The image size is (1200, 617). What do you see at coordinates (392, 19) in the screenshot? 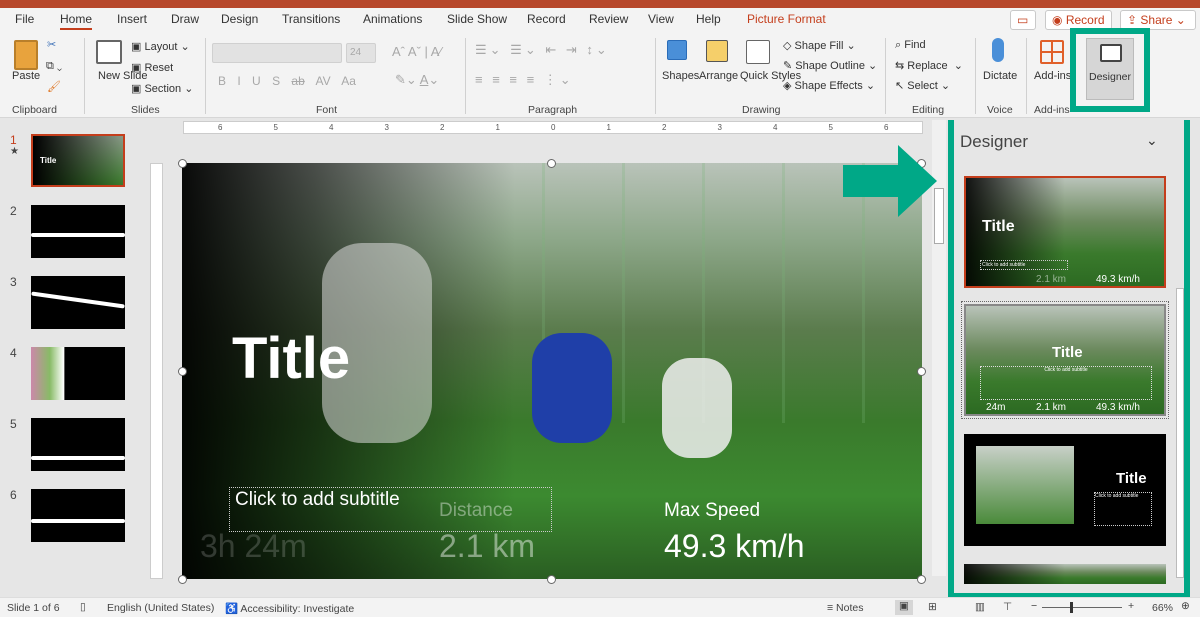
I see `tab-animations: Animations` at bounding box center [392, 19].